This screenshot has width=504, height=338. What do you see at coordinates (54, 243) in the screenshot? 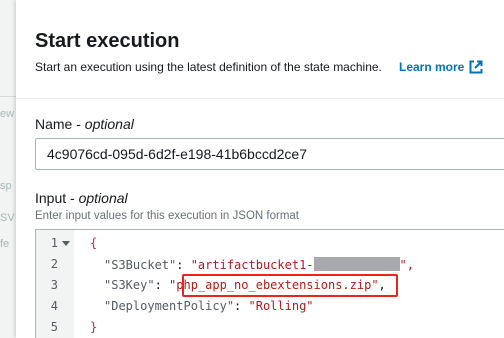
I see `line-number: 1` at bounding box center [54, 243].